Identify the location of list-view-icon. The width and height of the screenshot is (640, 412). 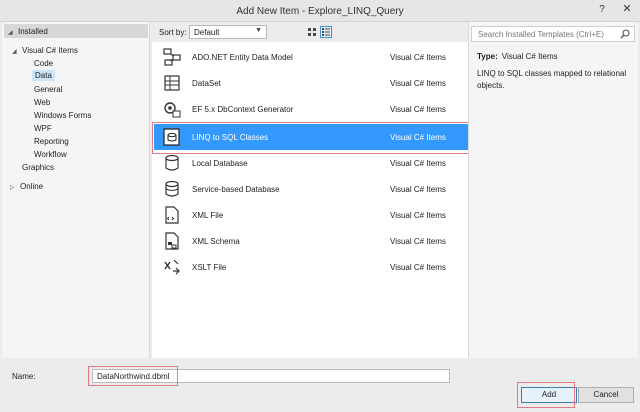
(326, 32).